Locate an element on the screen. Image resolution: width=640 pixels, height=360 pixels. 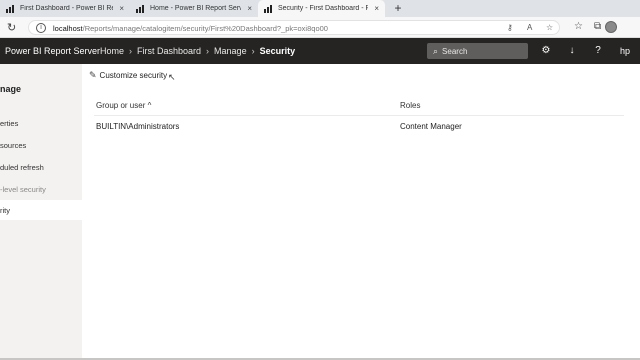
breadcrumb-security: Security is located at coordinates (277, 51).